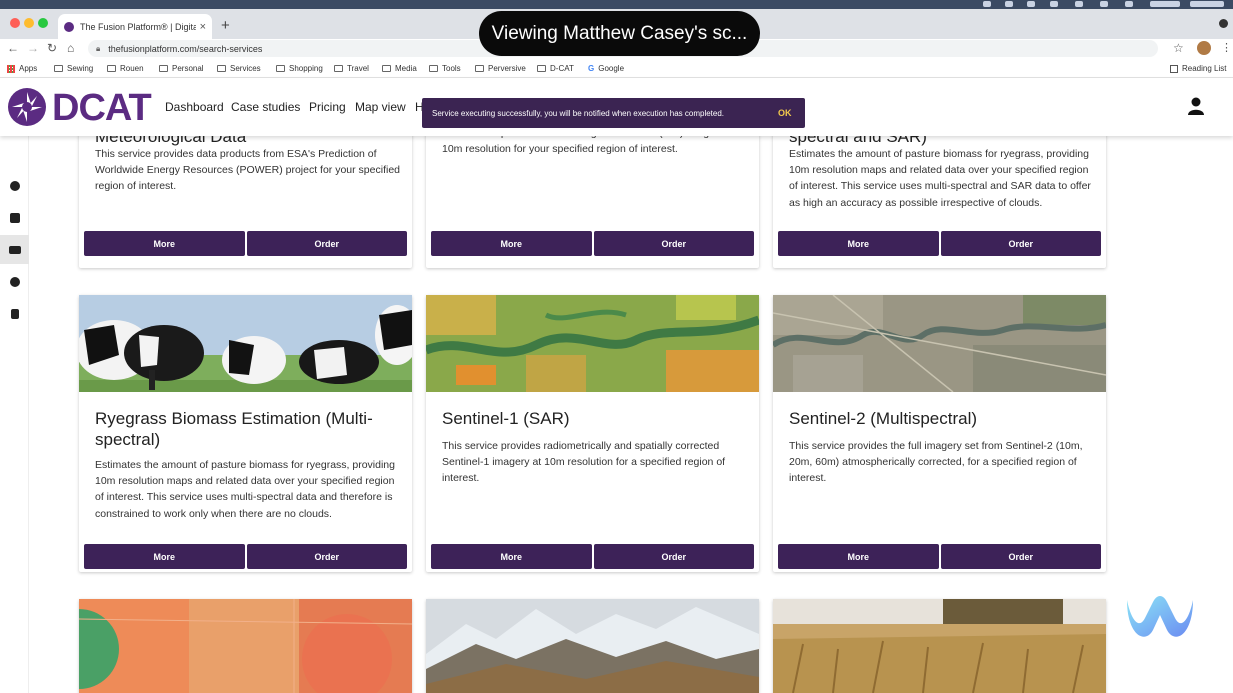 The height and width of the screenshot is (693, 1233). I want to click on reading-list-button: Reading List, so click(1198, 68).